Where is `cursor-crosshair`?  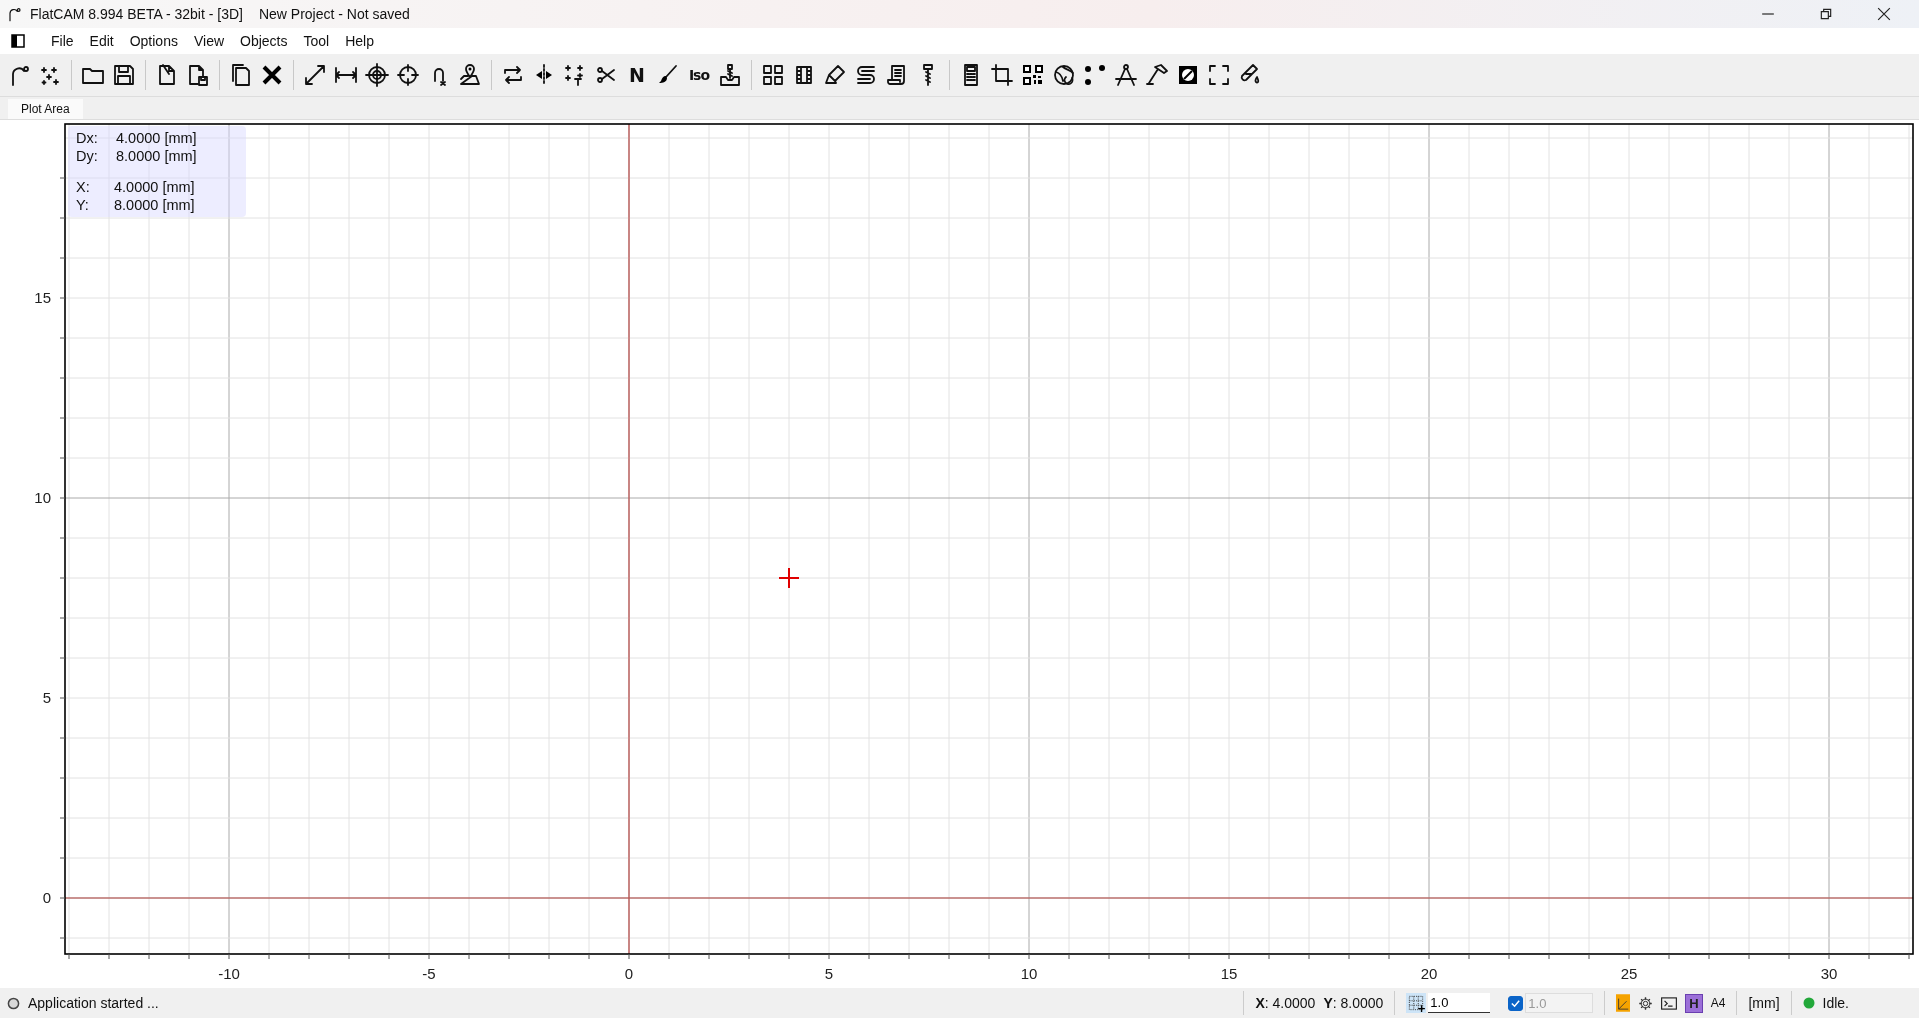 cursor-crosshair is located at coordinates (789, 578).